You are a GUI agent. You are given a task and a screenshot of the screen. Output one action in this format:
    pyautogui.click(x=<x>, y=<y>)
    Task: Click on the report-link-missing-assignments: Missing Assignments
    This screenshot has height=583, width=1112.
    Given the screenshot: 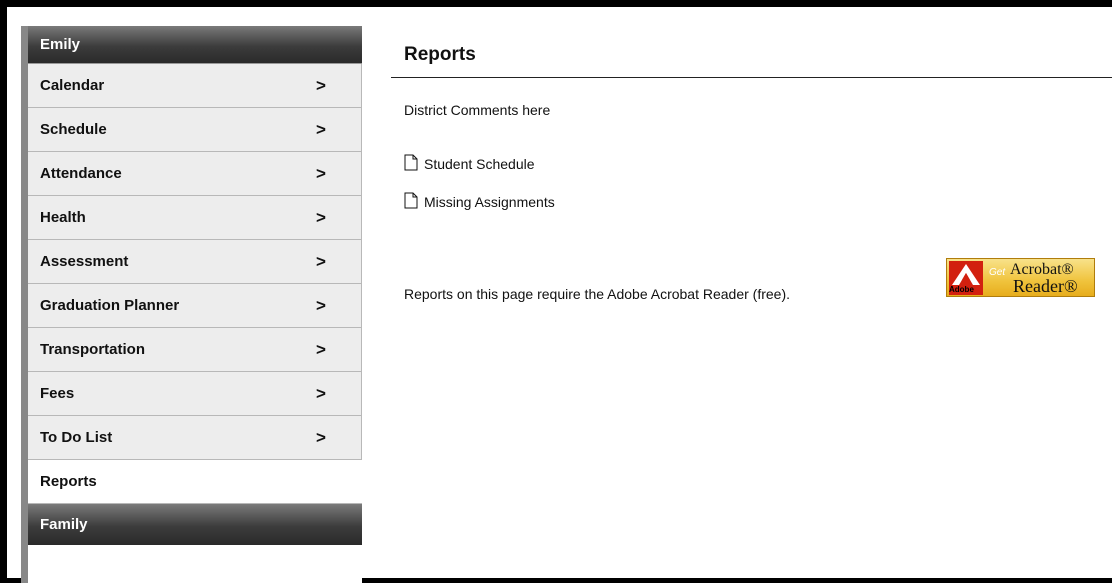 What is the action you would take?
    pyautogui.click(x=479, y=202)
    